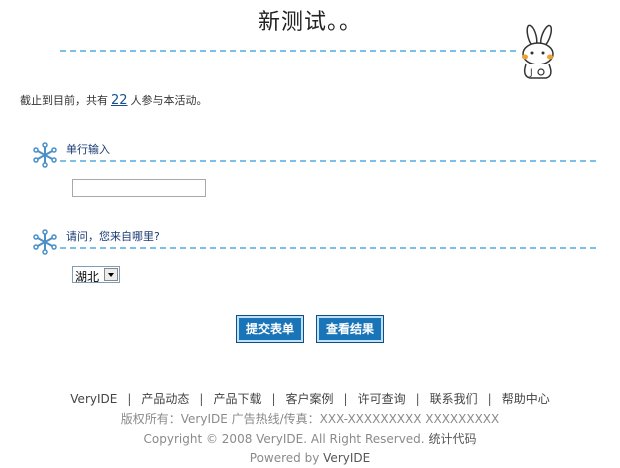  Describe the element at coordinates (346, 458) in the screenshot. I see `powered-brand-link: VeryIDE` at that location.